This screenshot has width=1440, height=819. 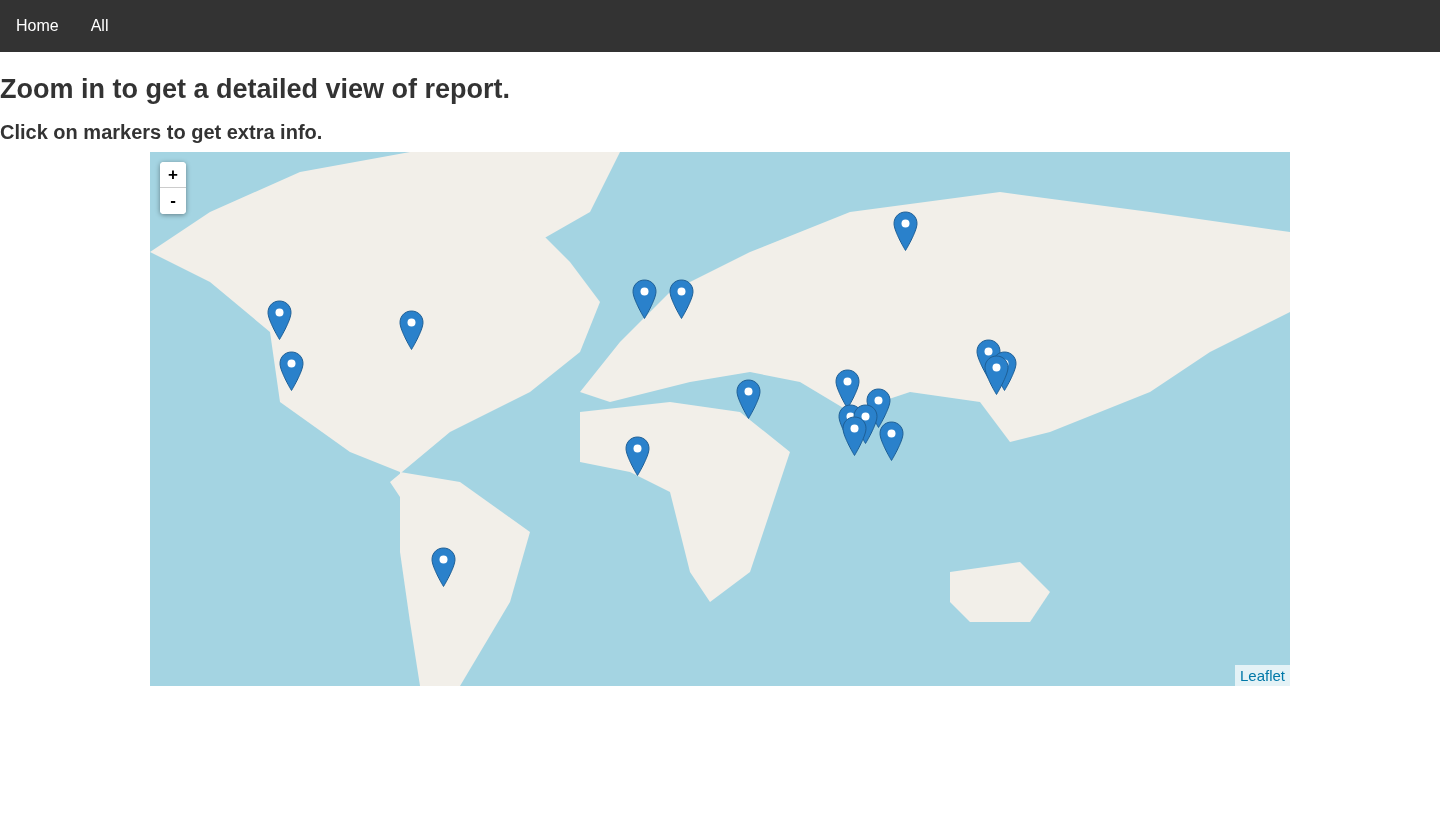 I want to click on page-heading: Zoom in to get a detailed view of report., so click(x=256, y=89).